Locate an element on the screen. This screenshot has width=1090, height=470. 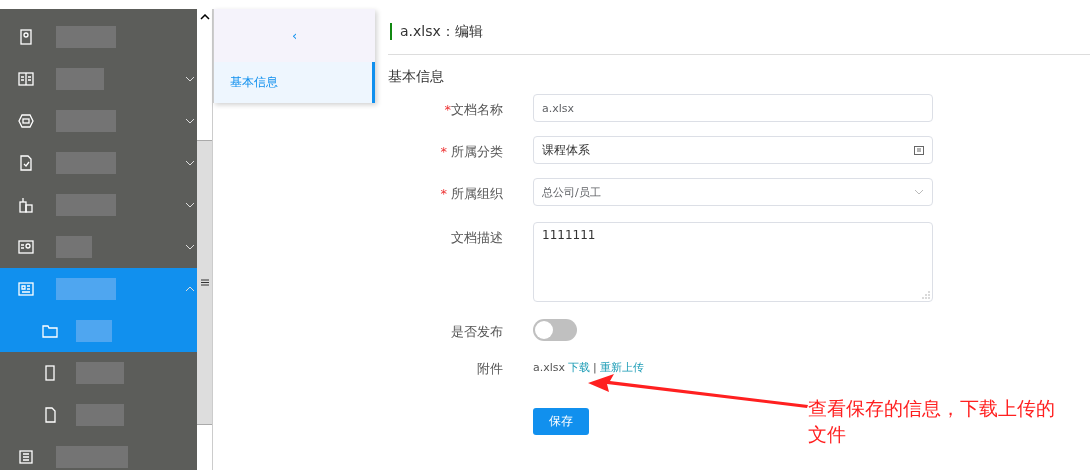
section-heading: 基本信息 is located at coordinates (416, 77).